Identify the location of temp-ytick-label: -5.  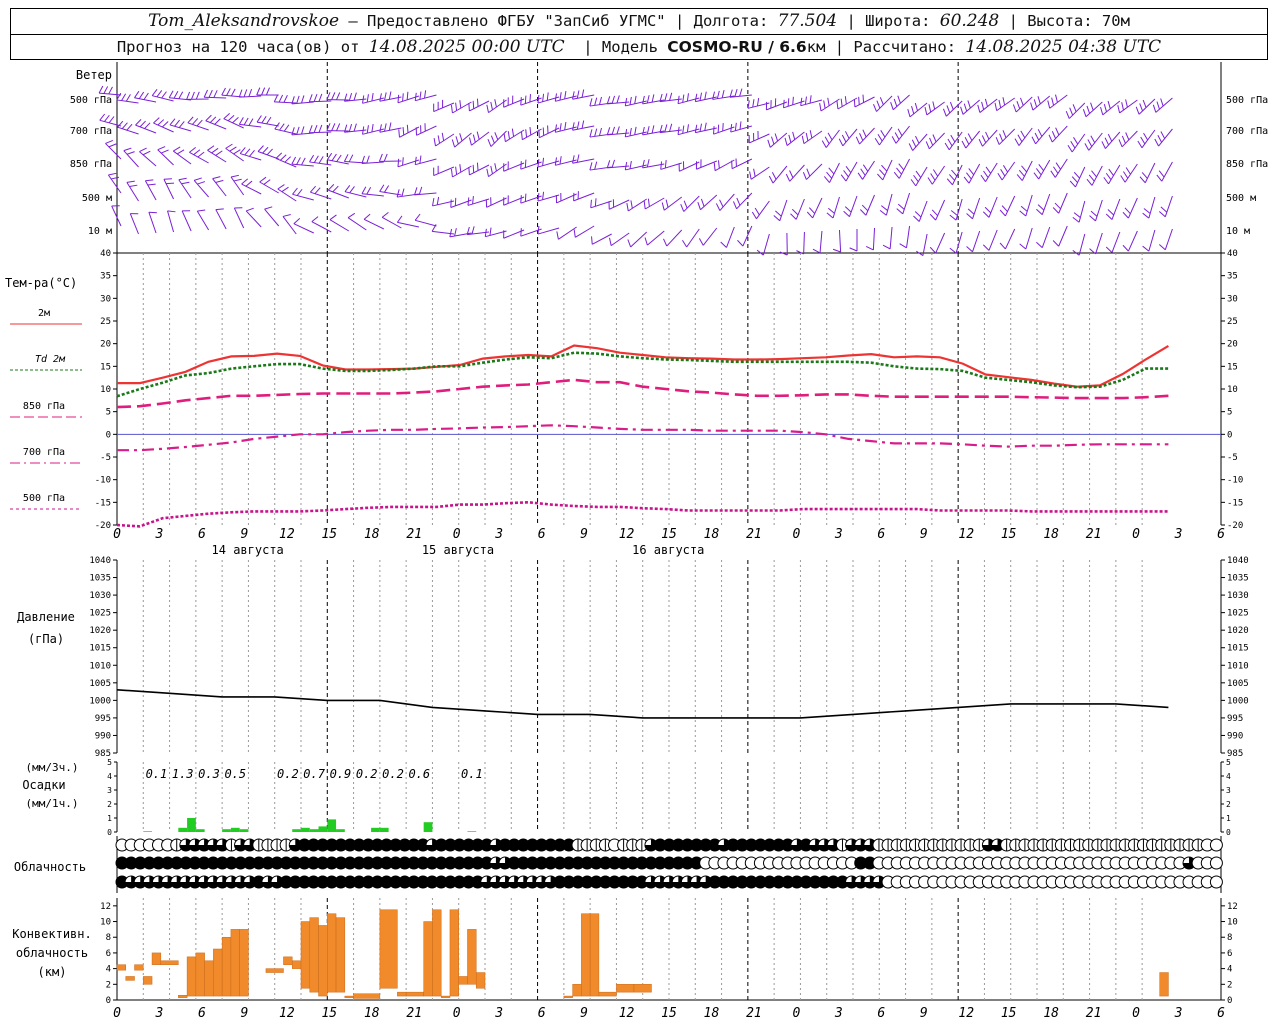
(105, 458).